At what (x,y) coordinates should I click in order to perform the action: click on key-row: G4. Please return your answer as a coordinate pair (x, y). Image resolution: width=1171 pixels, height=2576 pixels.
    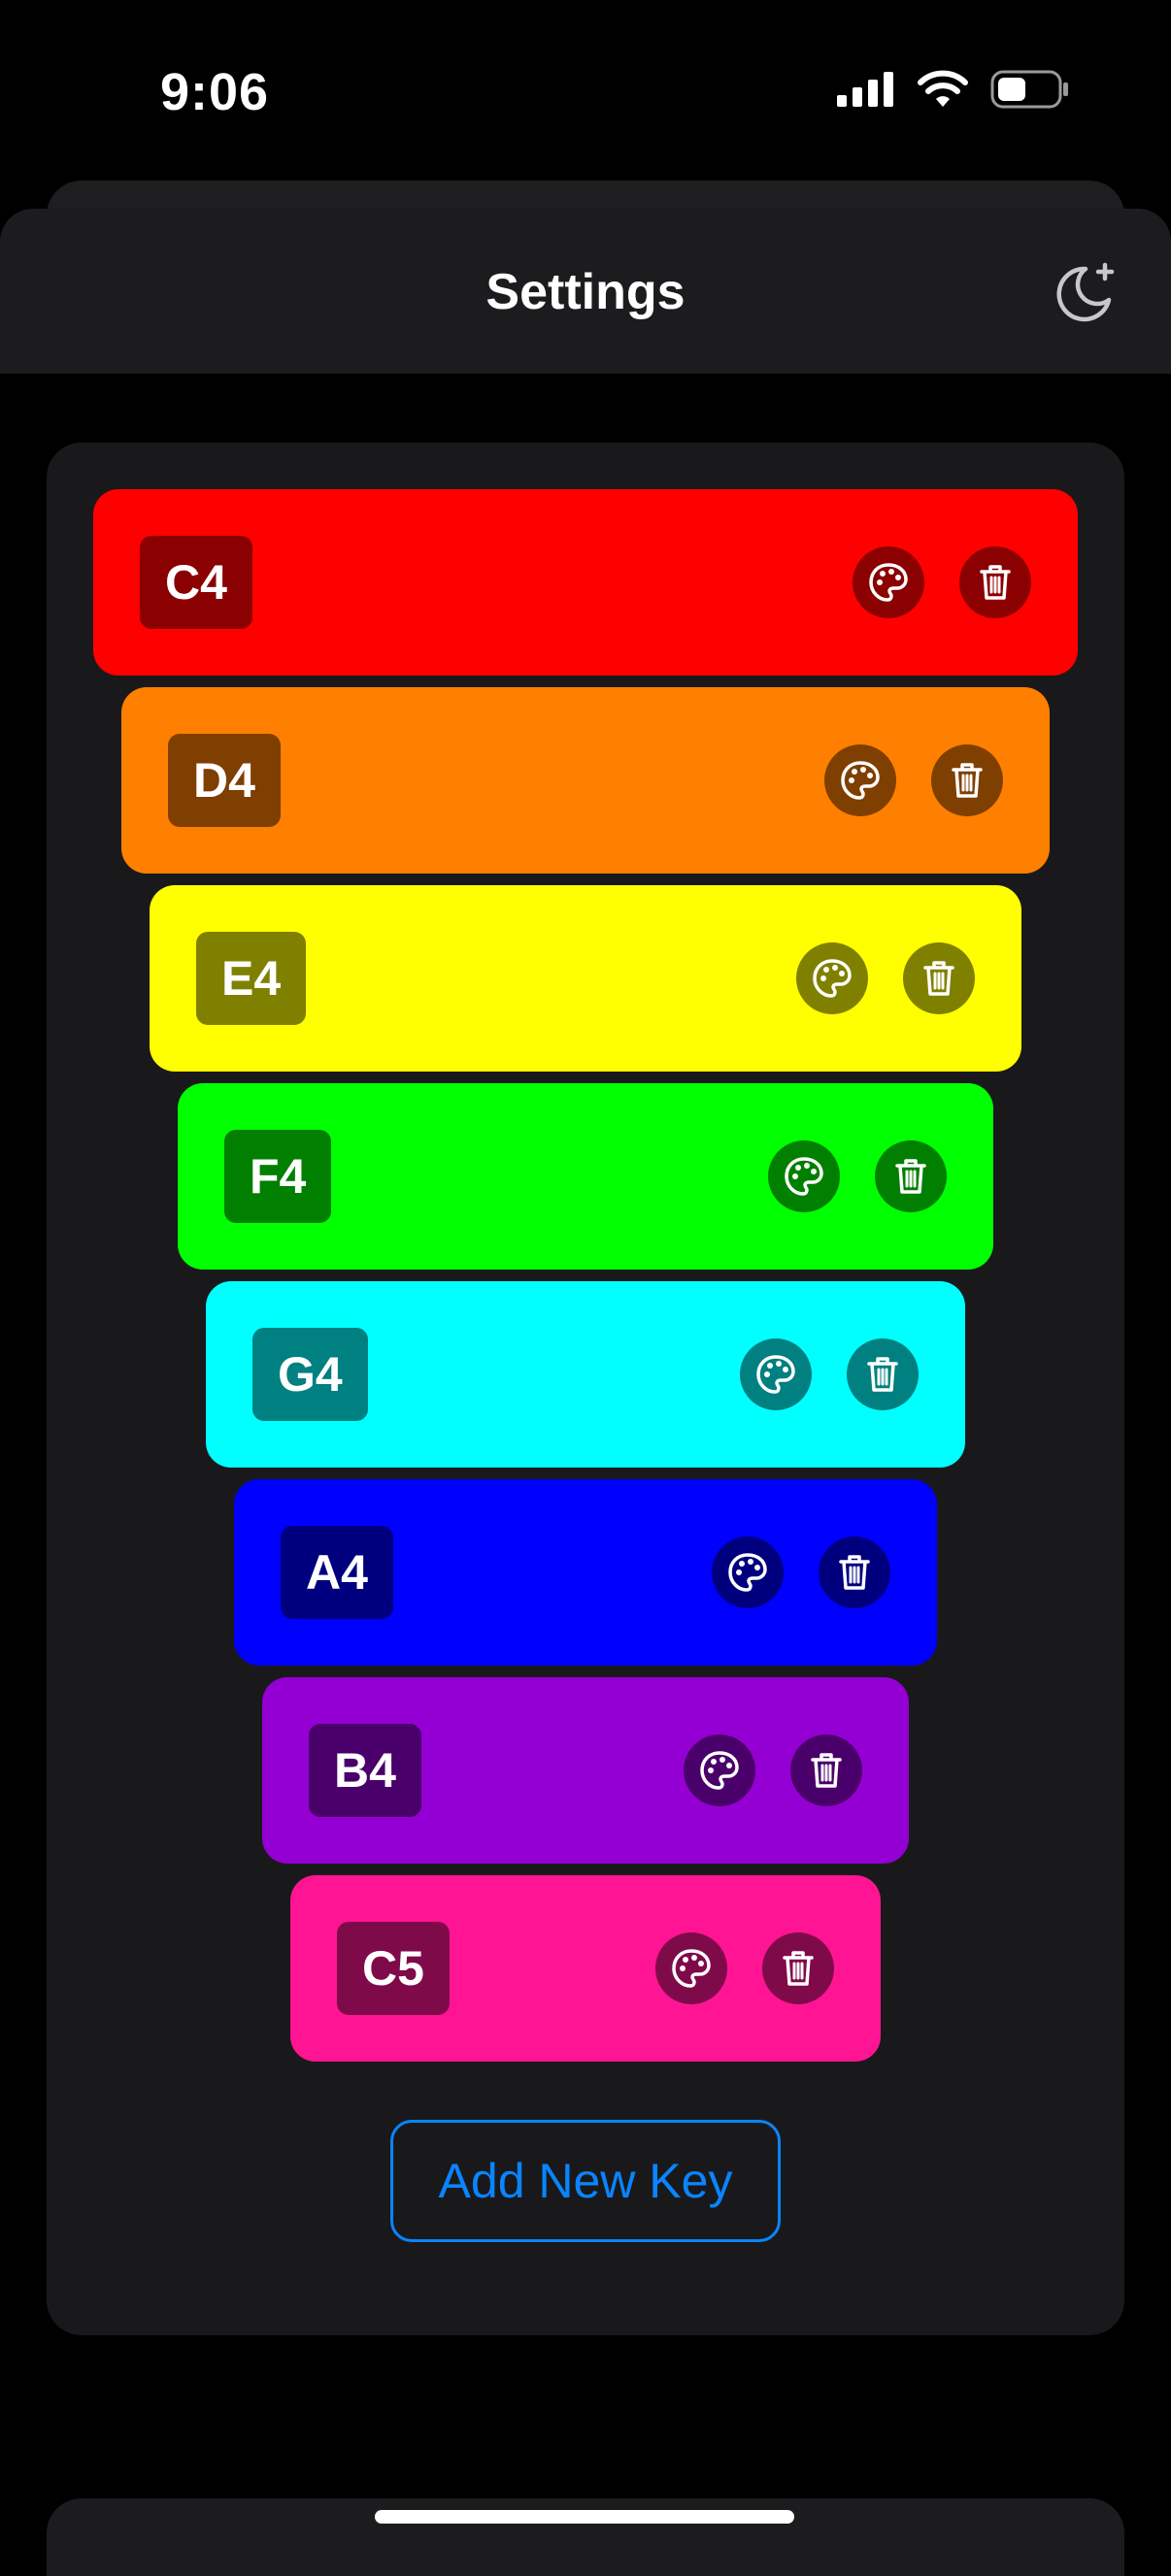
    Looking at the image, I should click on (585, 1374).